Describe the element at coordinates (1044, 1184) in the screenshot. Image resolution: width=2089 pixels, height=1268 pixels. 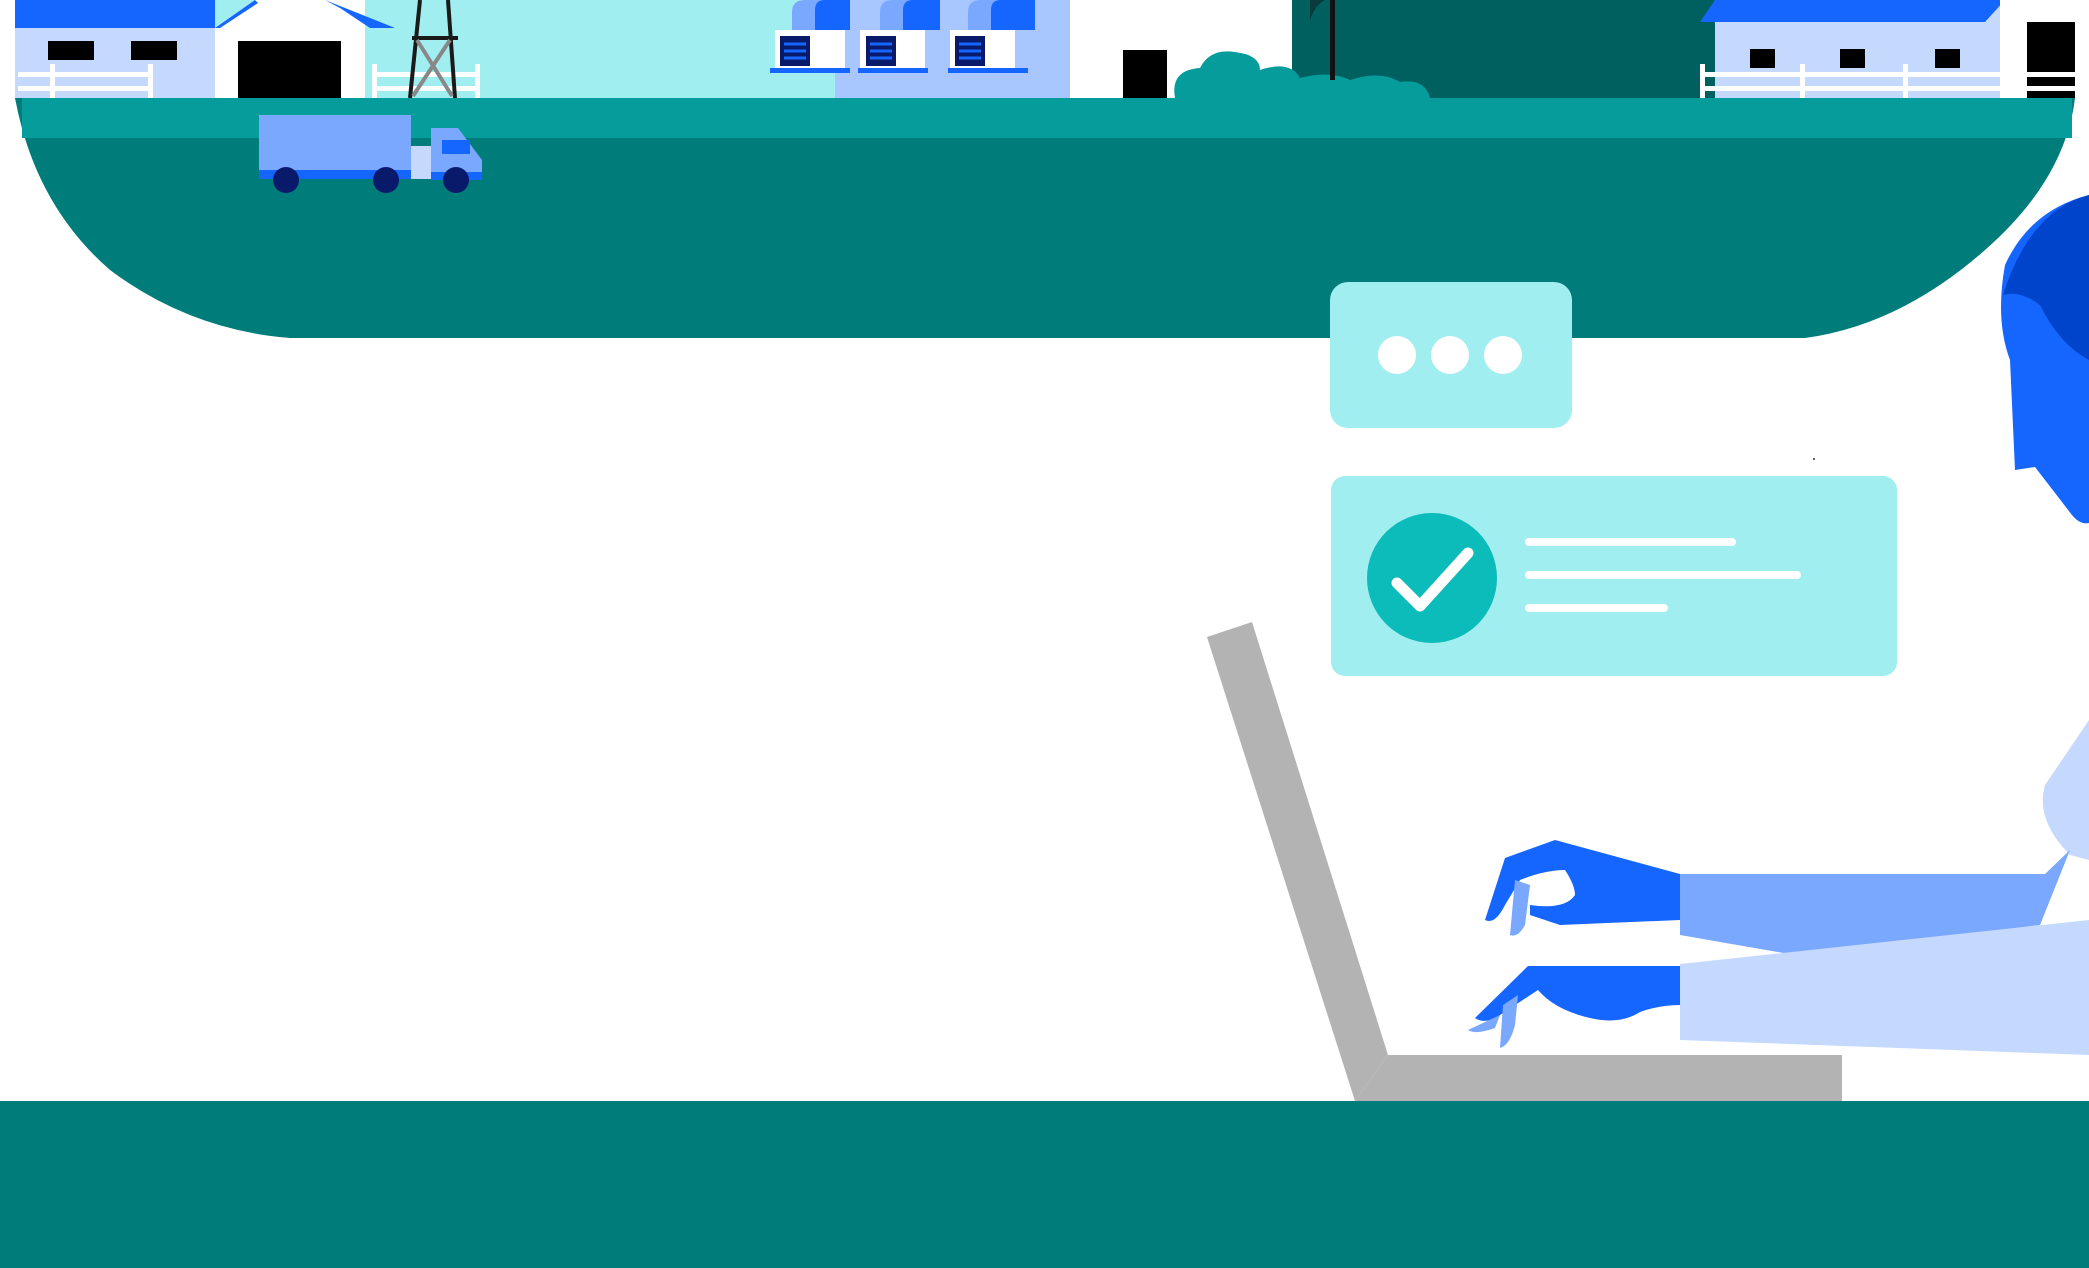
I see `footer-band` at that location.